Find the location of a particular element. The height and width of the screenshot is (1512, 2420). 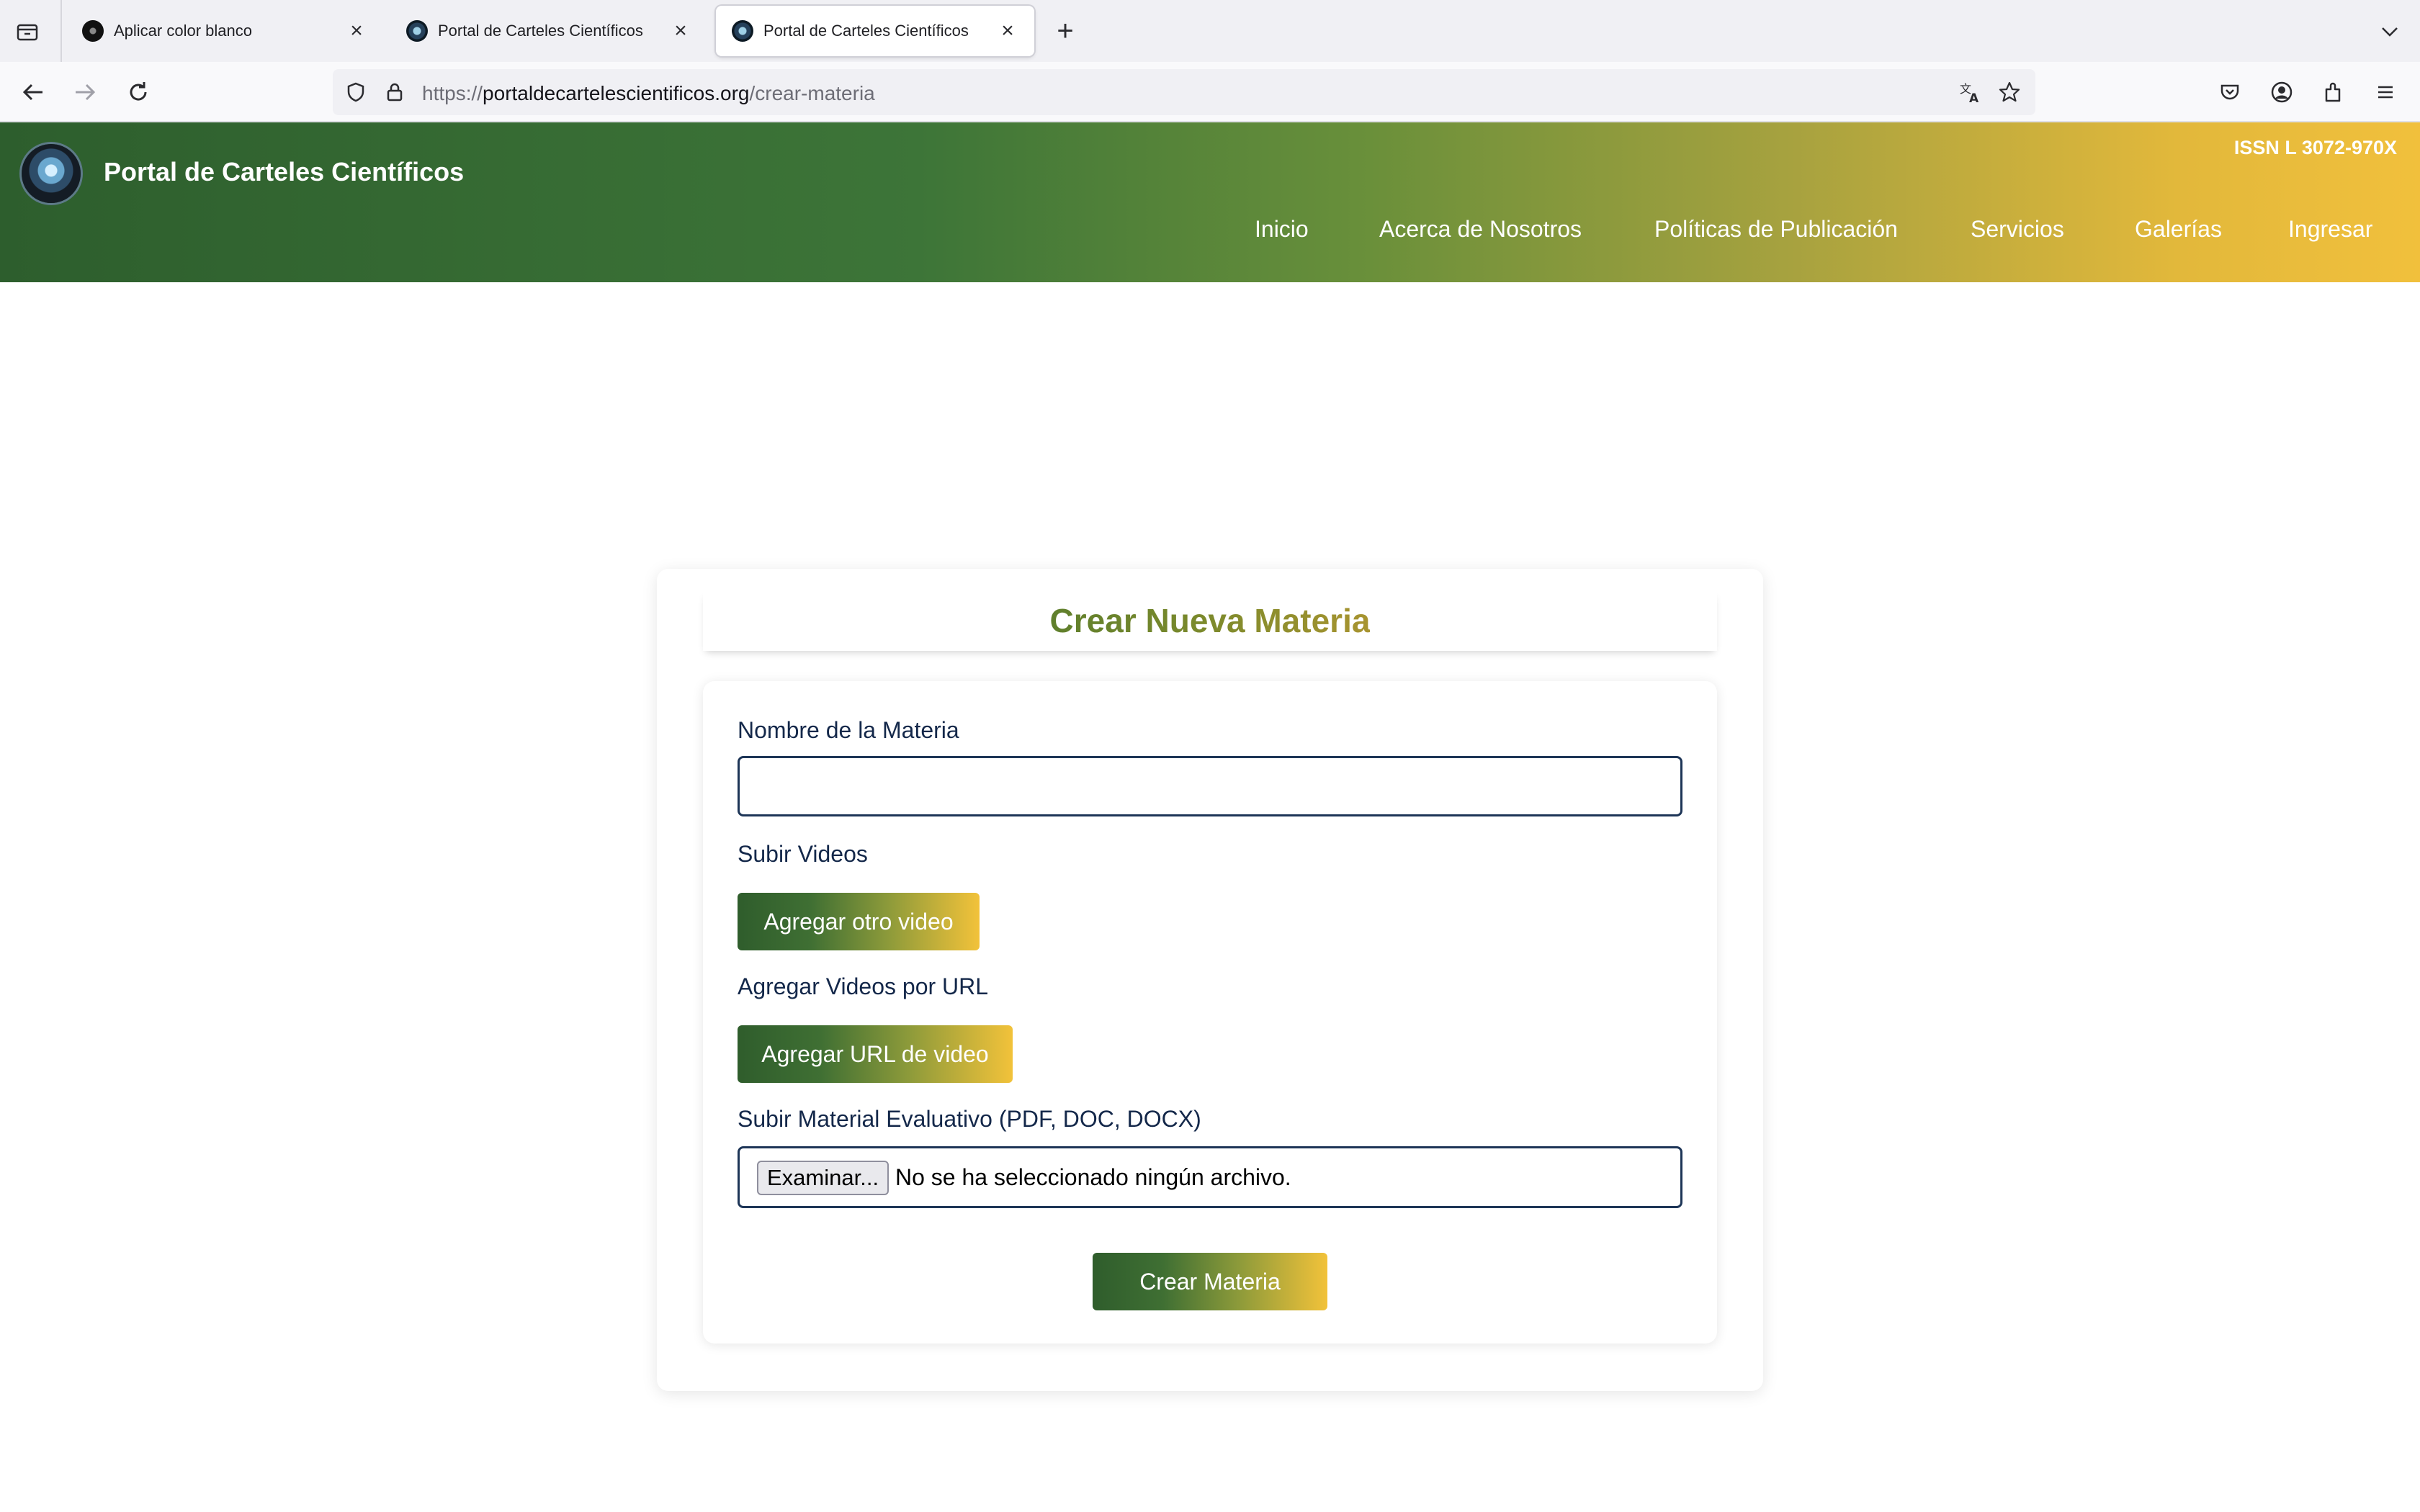

pocket-icon is located at coordinates (2230, 92).